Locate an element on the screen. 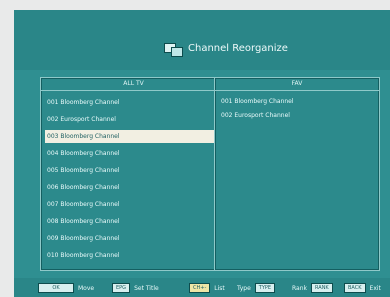 The height and width of the screenshot is (297, 390). channel-row: 010 Bloomberg Channel is located at coordinates (131, 255).